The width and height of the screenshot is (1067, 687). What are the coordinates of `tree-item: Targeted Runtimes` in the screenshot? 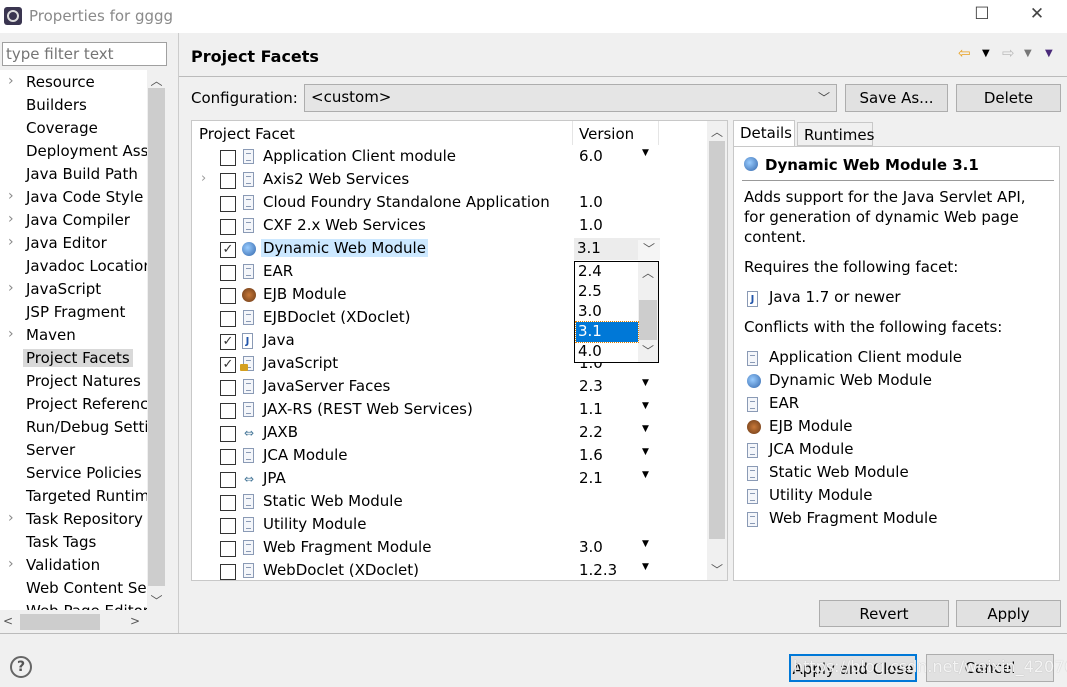 It's located at (73, 496).